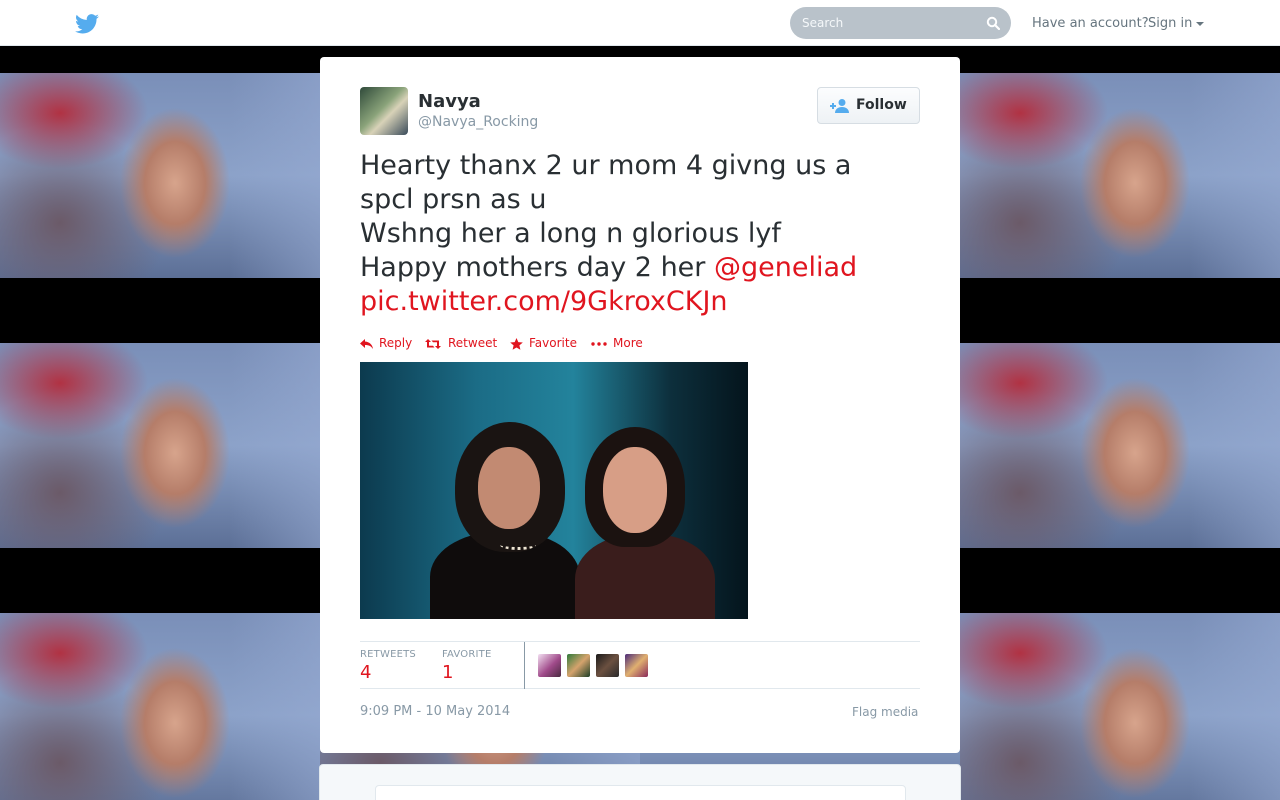 This screenshot has height=800, width=1280. Describe the element at coordinates (640, 792) in the screenshot. I see `reply-box` at that location.